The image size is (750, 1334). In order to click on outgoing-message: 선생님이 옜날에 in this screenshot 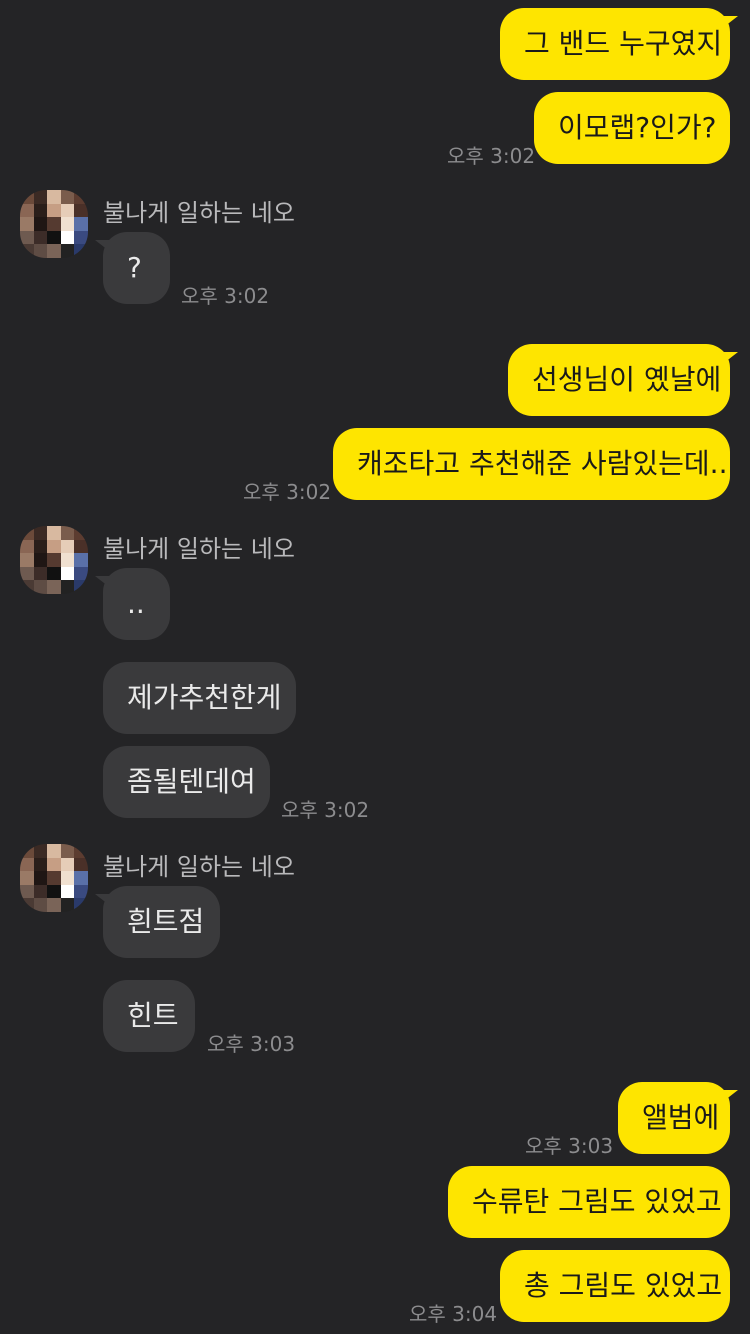, I will do `click(623, 380)`.